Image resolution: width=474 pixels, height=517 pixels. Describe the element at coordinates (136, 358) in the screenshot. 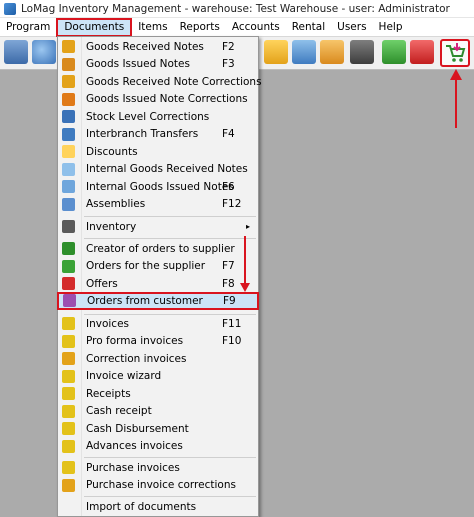

I see `menu-item-label: Correction invoices` at that location.